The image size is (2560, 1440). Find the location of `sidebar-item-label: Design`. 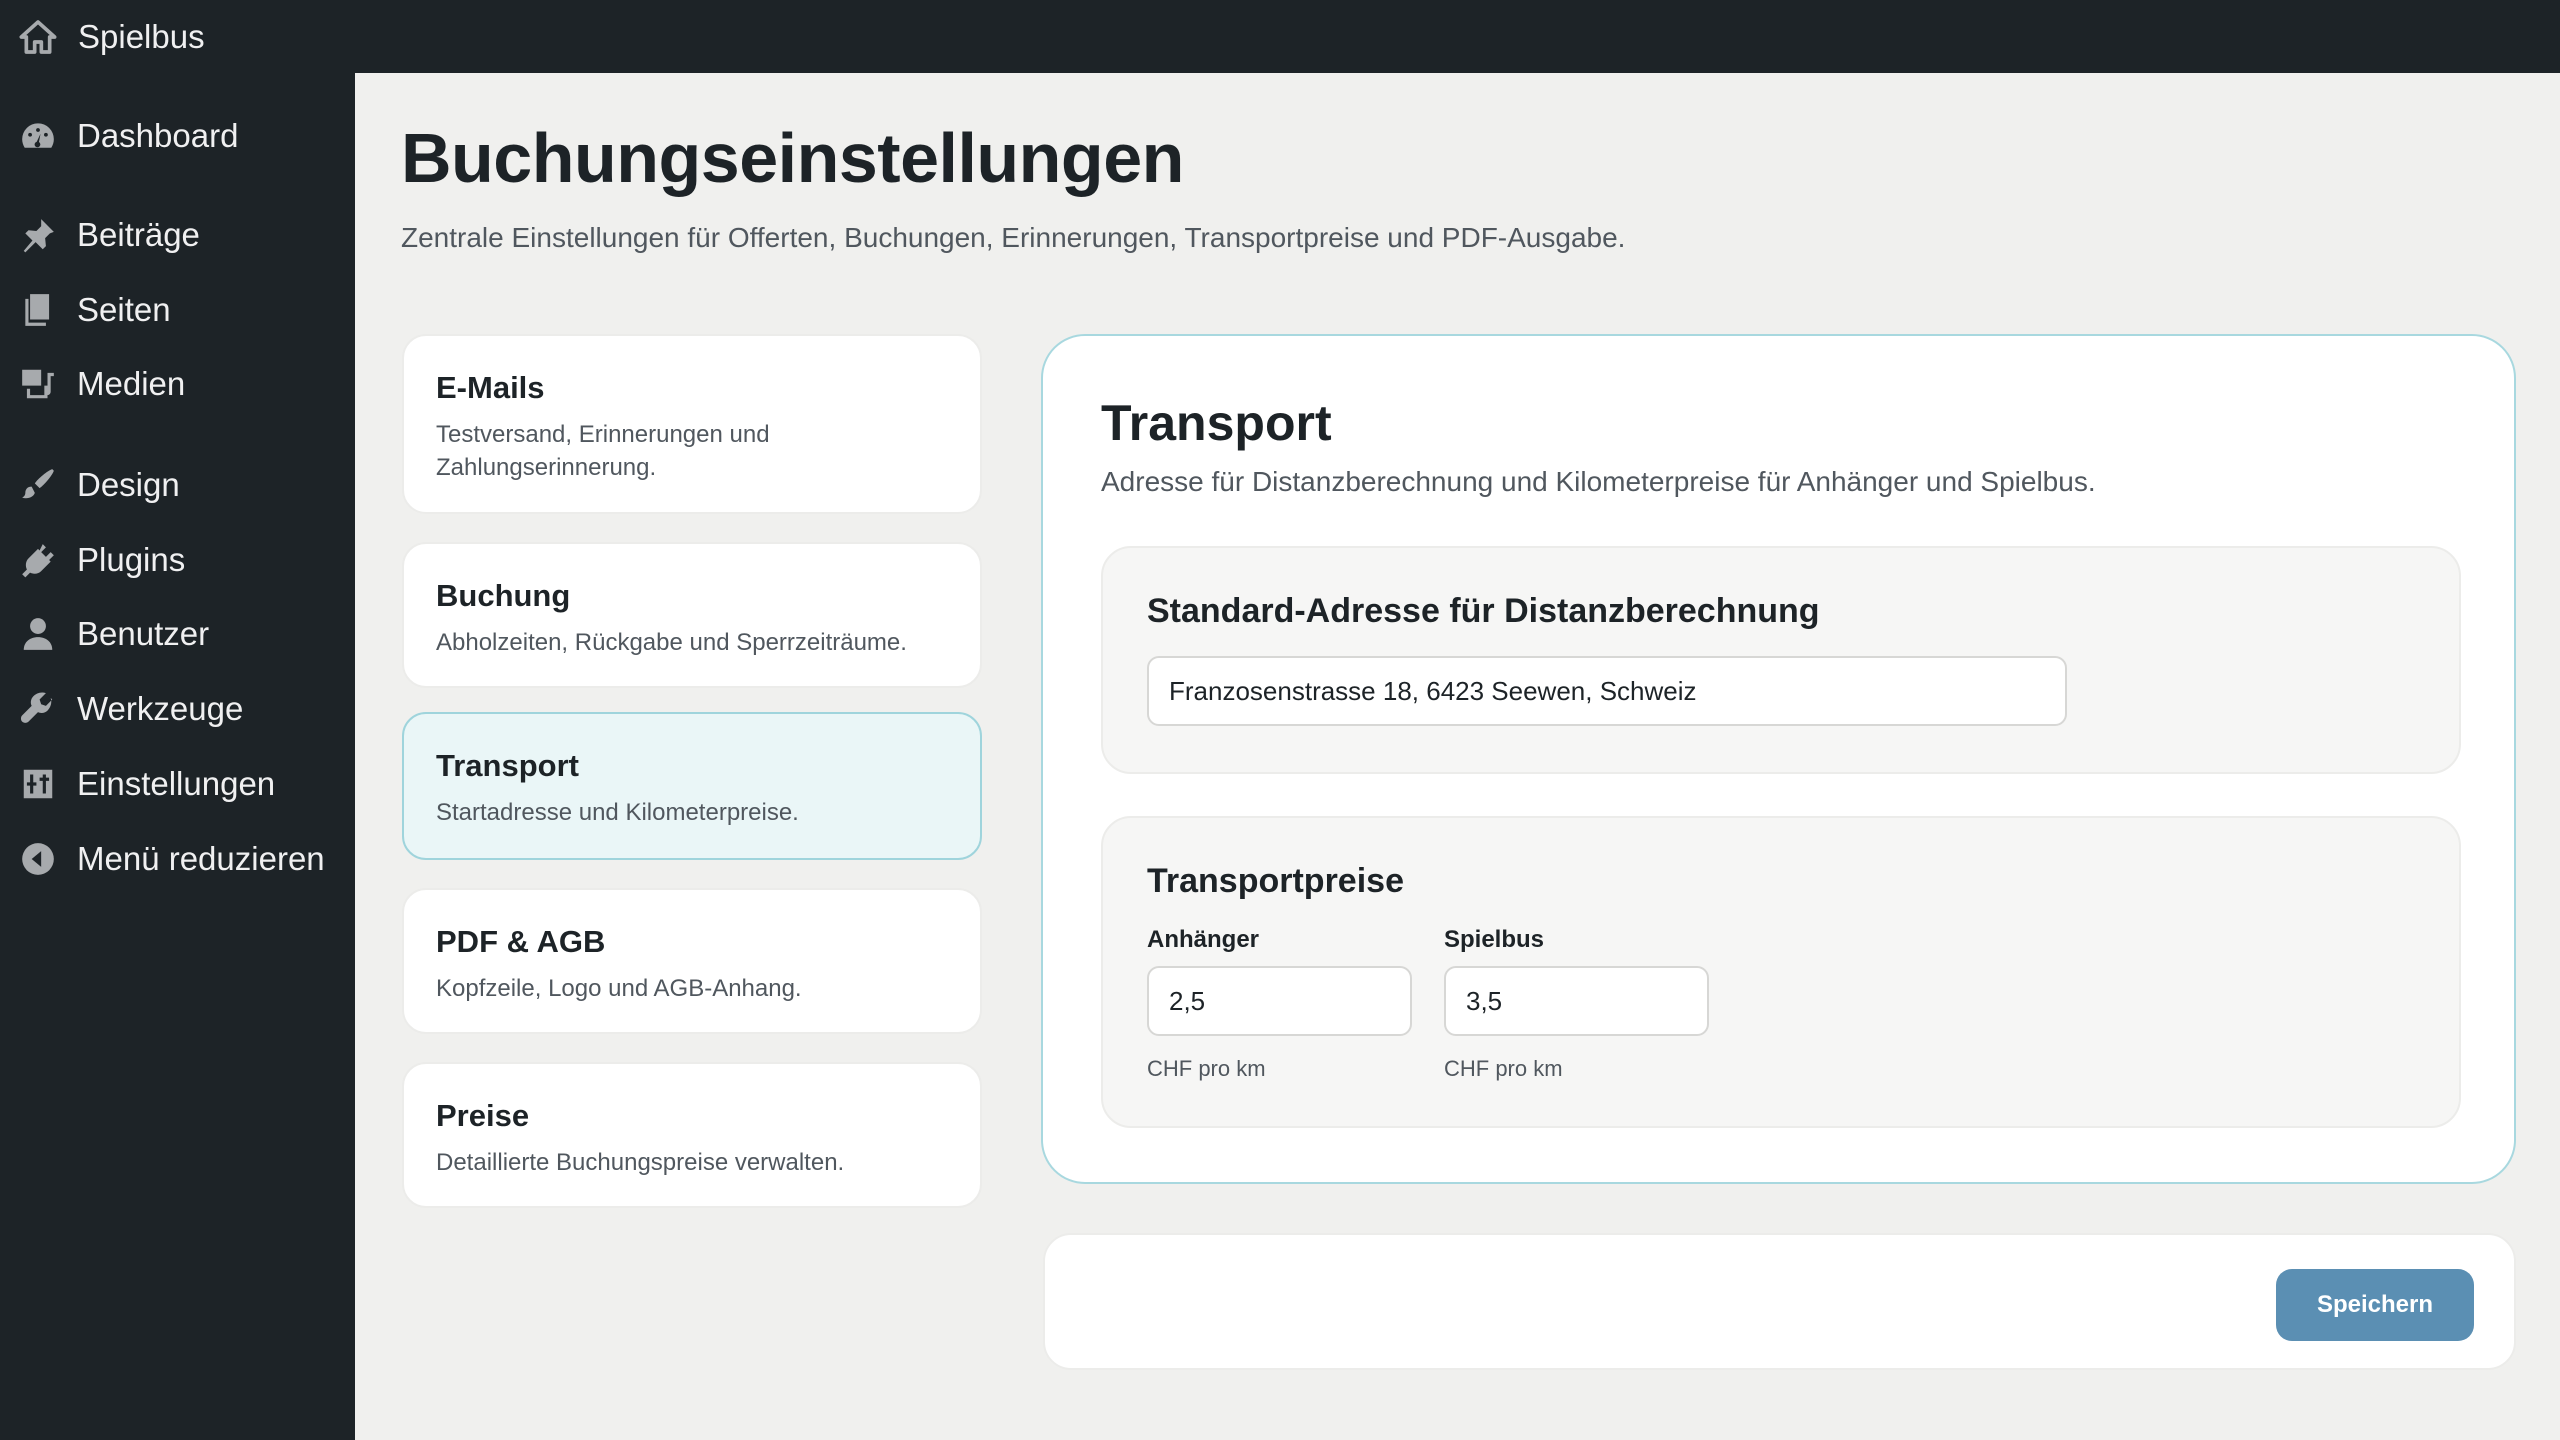

sidebar-item-label: Design is located at coordinates (128, 484).